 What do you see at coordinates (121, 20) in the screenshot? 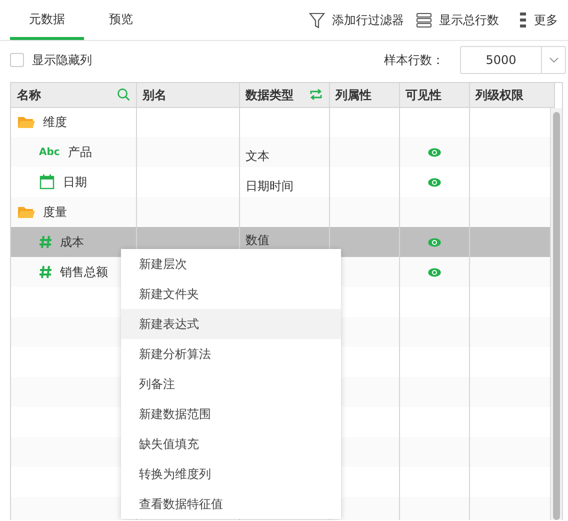
I see `tab: 预览` at bounding box center [121, 20].